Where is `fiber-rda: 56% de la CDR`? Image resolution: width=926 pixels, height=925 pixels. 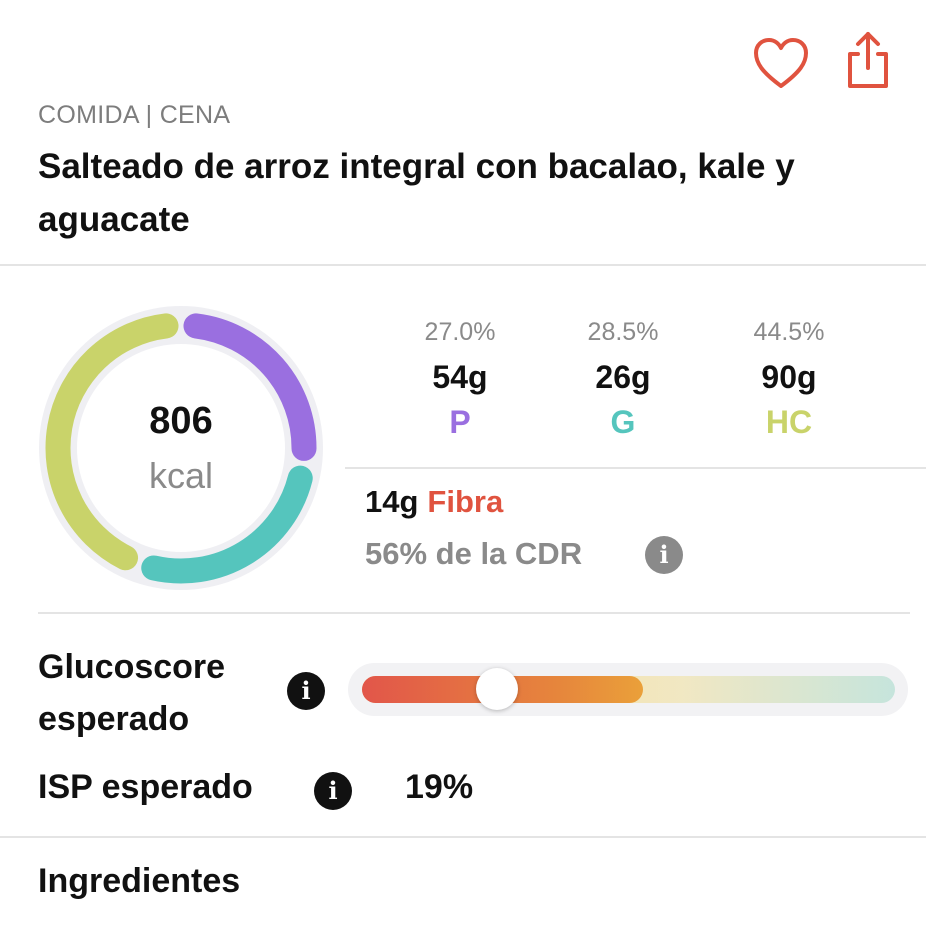 fiber-rda: 56% de la CDR is located at coordinates (474, 553).